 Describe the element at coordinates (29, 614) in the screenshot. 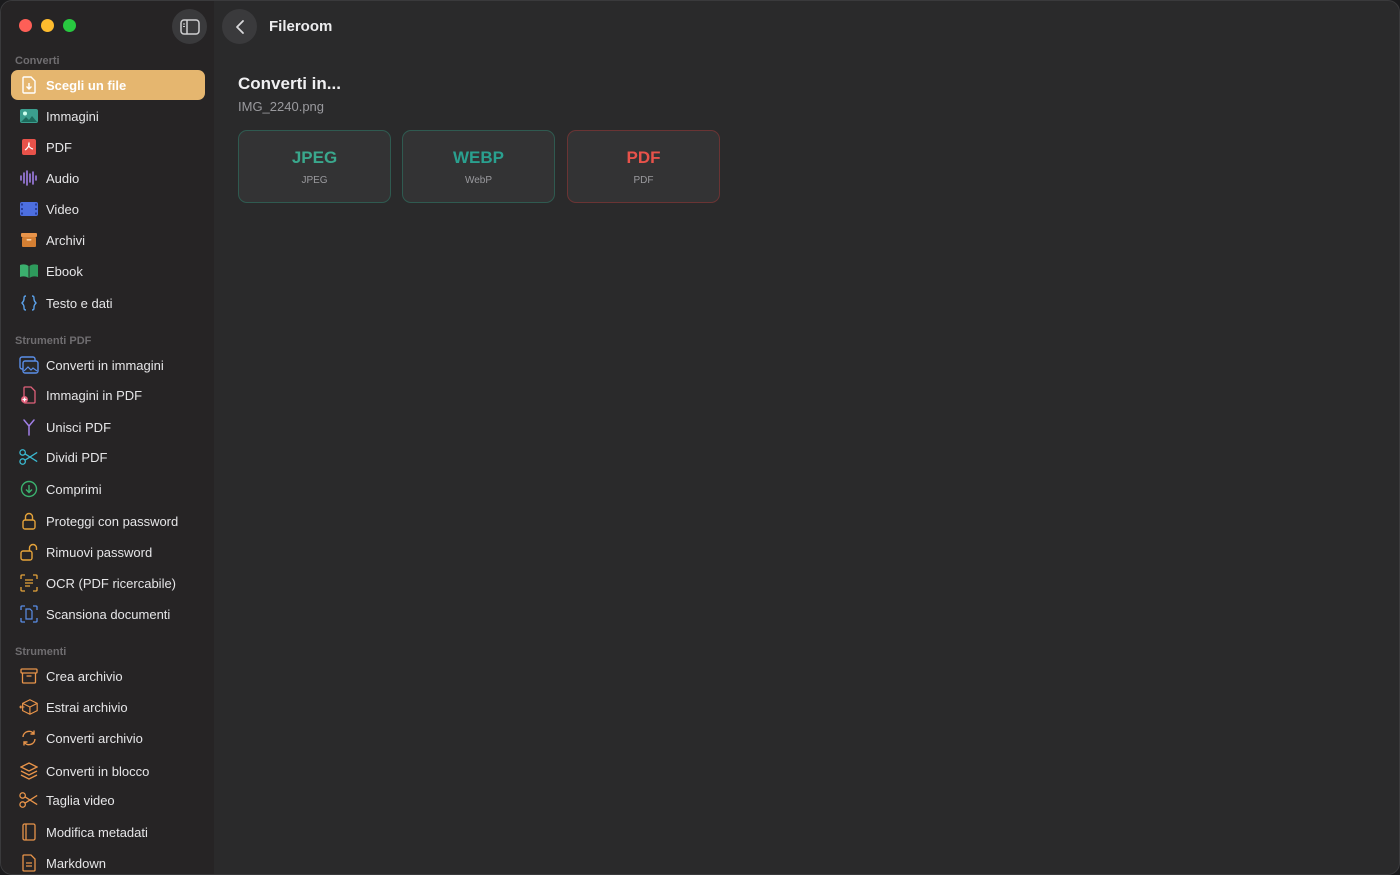

I see `doc-scan-icon` at that location.